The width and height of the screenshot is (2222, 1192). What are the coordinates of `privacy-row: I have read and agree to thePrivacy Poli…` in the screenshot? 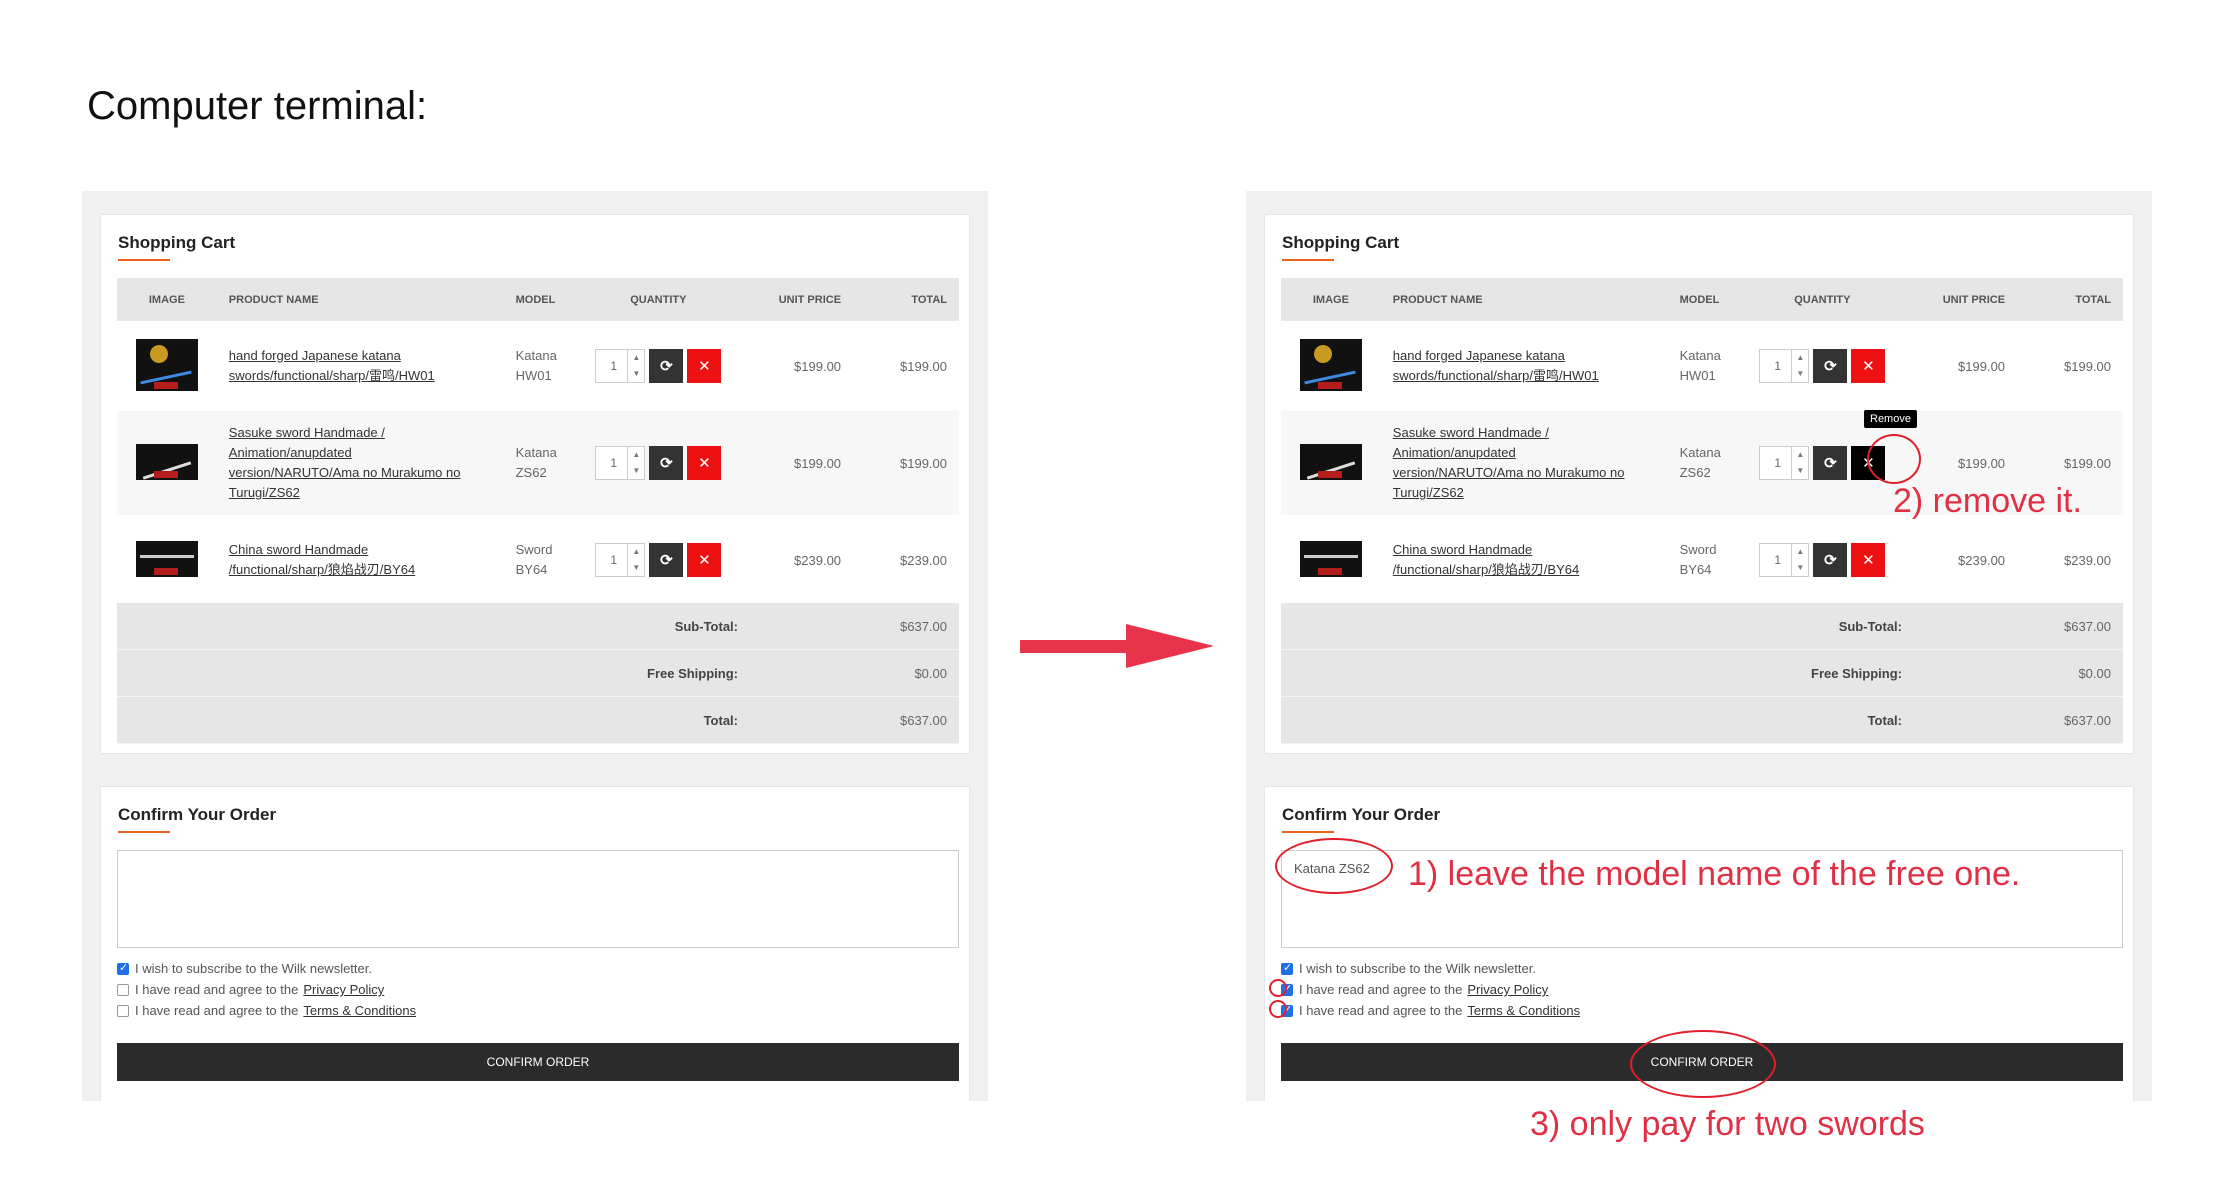 It's located at (250, 989).